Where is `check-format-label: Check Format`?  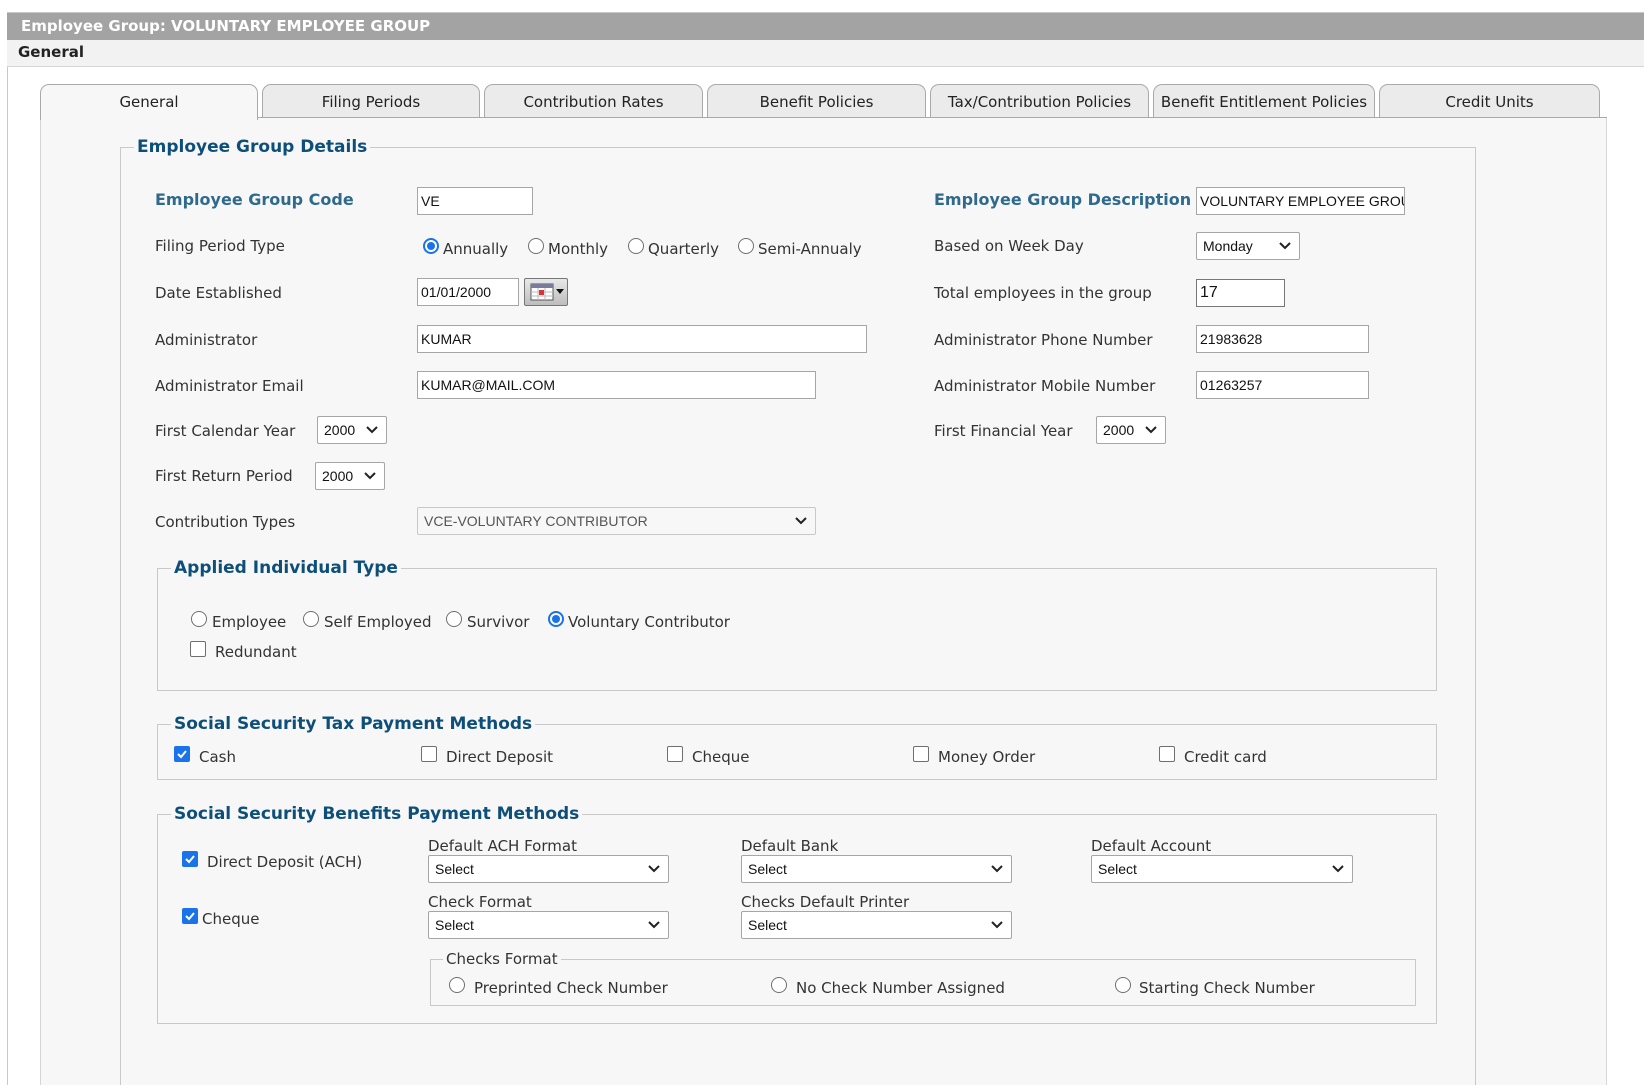 check-format-label: Check Format is located at coordinates (480, 902).